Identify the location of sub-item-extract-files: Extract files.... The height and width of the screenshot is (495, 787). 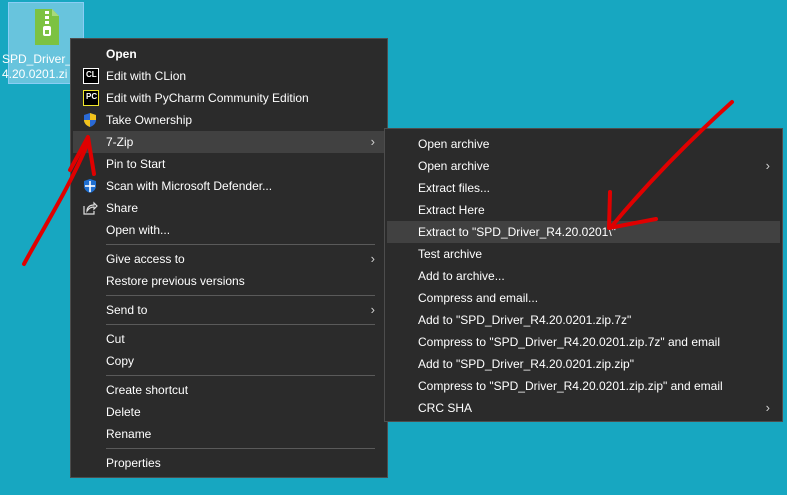
(583, 188).